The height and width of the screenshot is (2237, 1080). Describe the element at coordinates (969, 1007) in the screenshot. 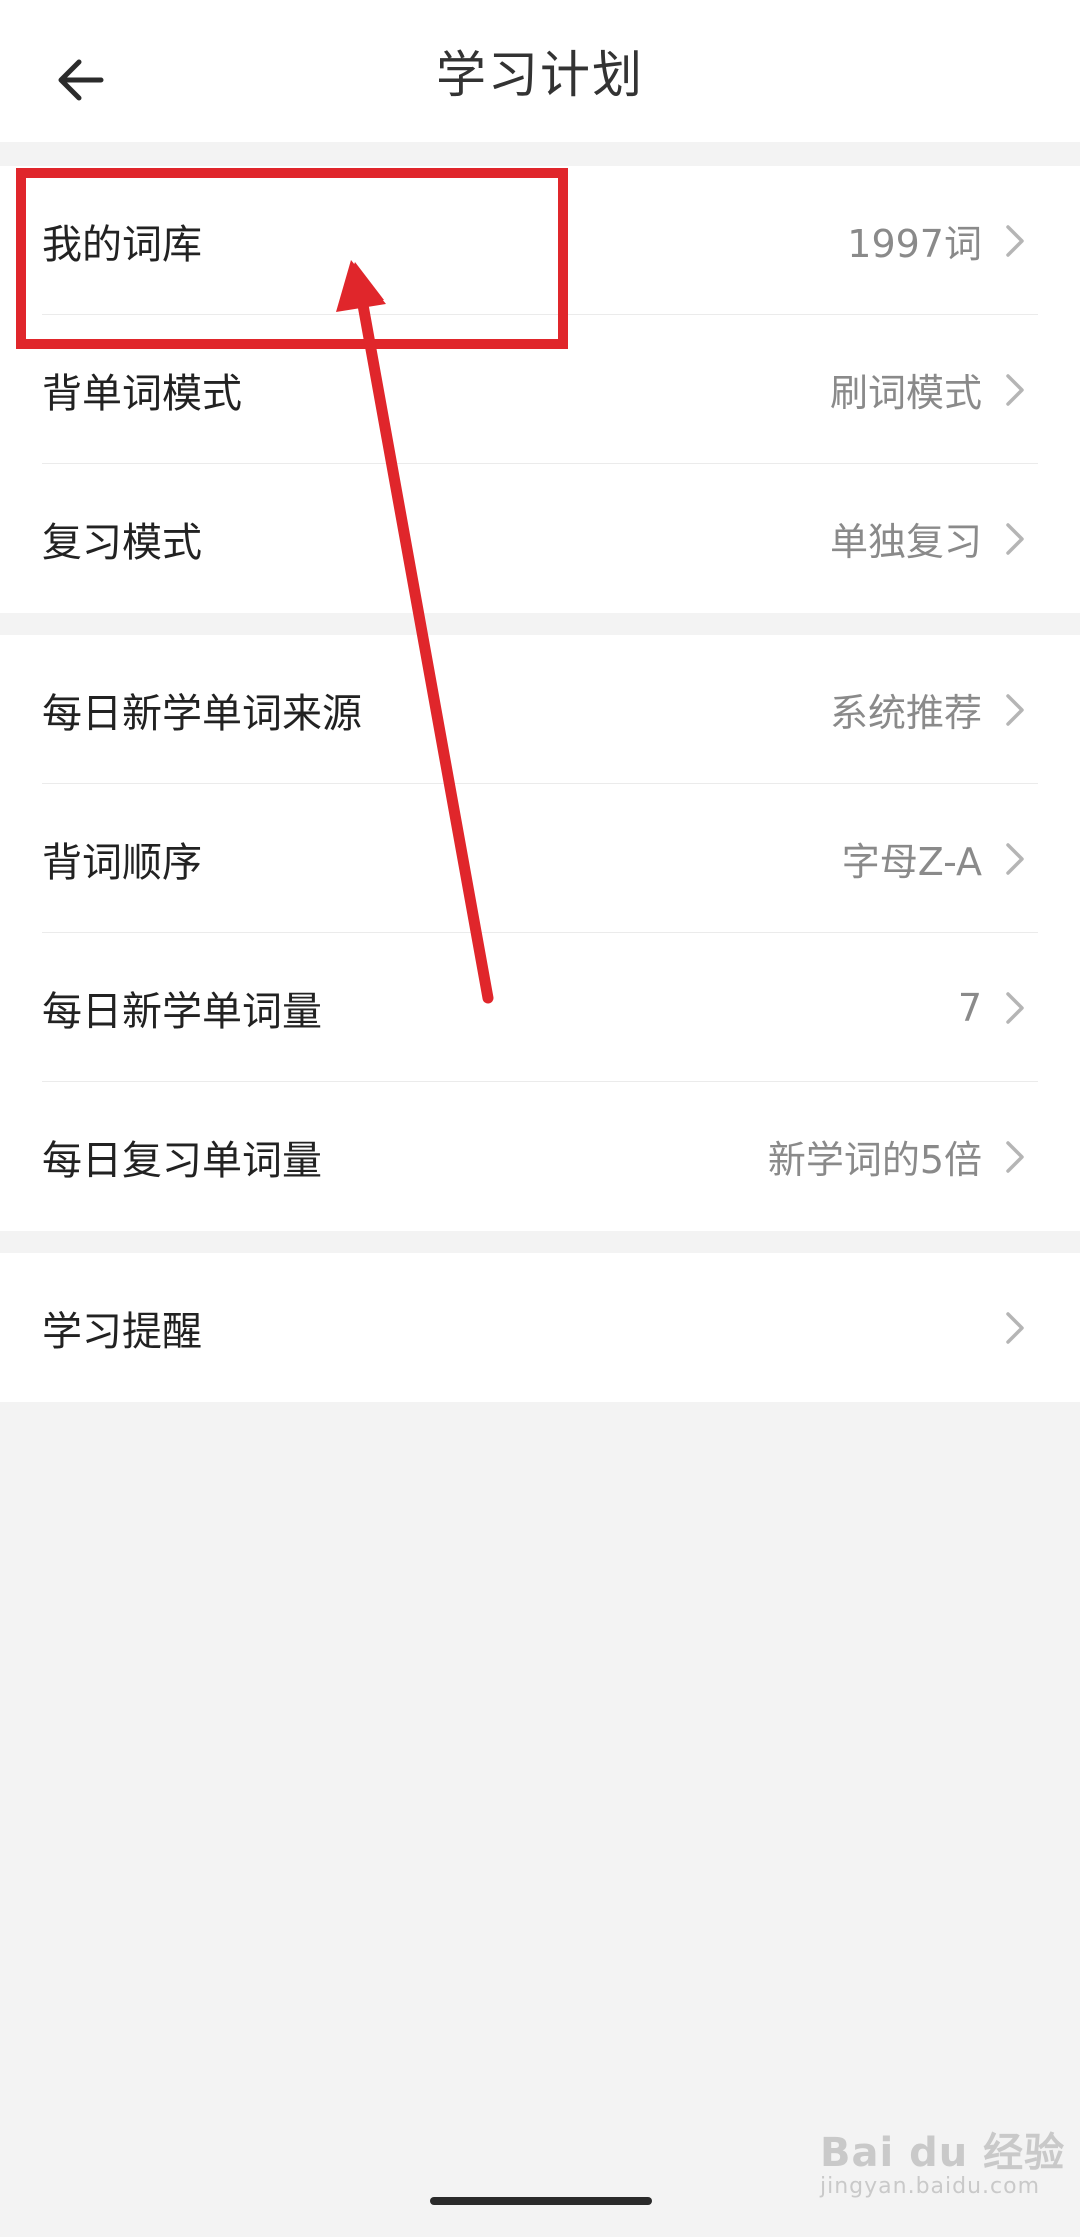

I see `row-value: 7` at that location.